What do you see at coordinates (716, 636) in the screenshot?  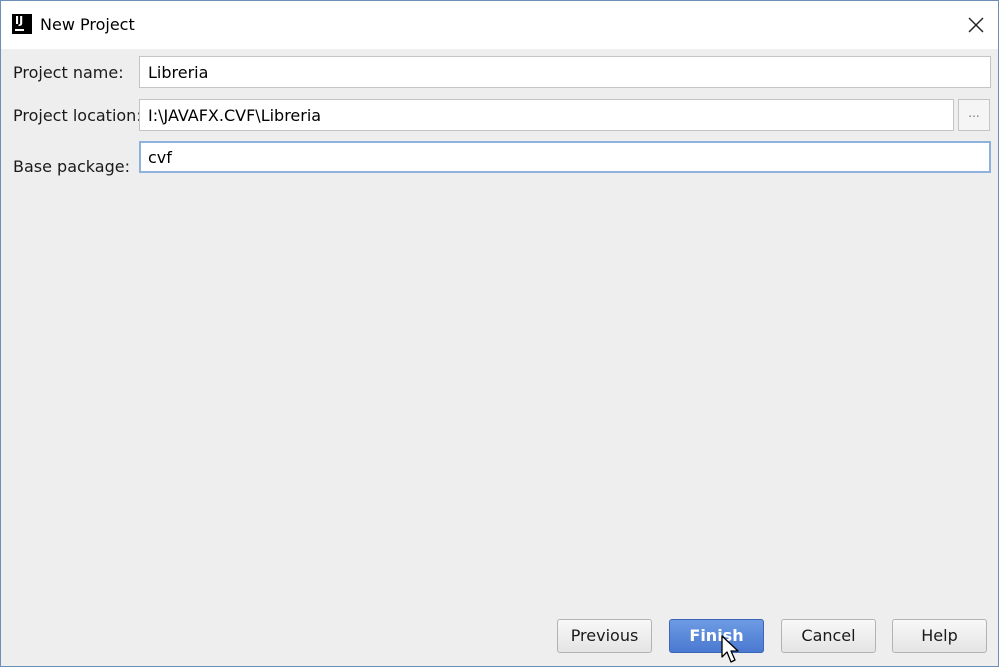 I see `finish-button: Finish` at bounding box center [716, 636].